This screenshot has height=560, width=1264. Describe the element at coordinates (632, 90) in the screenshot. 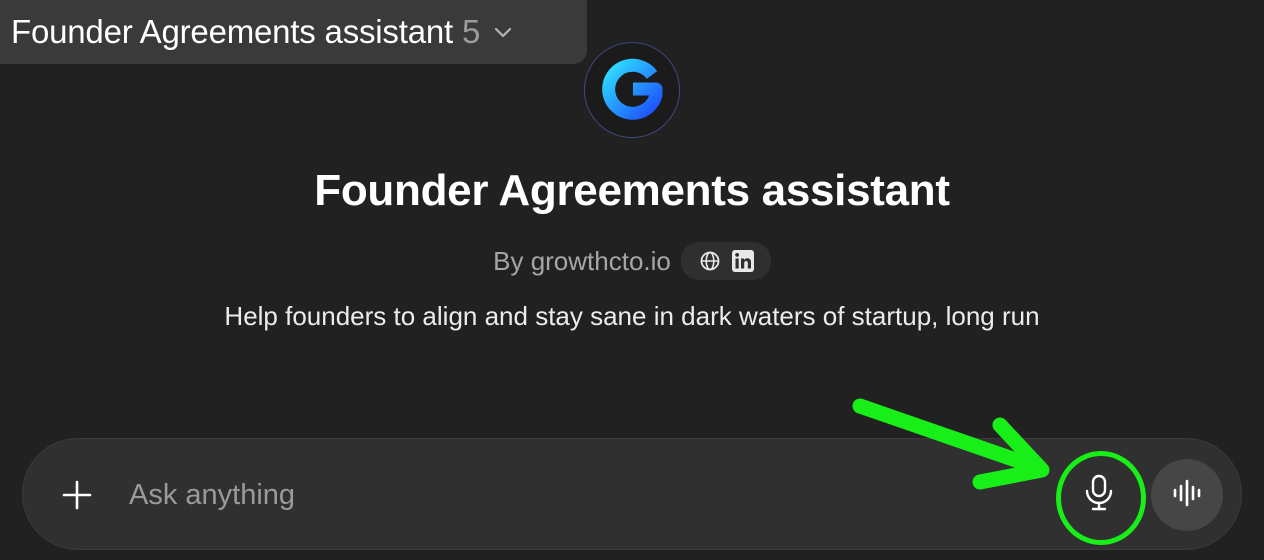

I see `gpt-logo` at that location.